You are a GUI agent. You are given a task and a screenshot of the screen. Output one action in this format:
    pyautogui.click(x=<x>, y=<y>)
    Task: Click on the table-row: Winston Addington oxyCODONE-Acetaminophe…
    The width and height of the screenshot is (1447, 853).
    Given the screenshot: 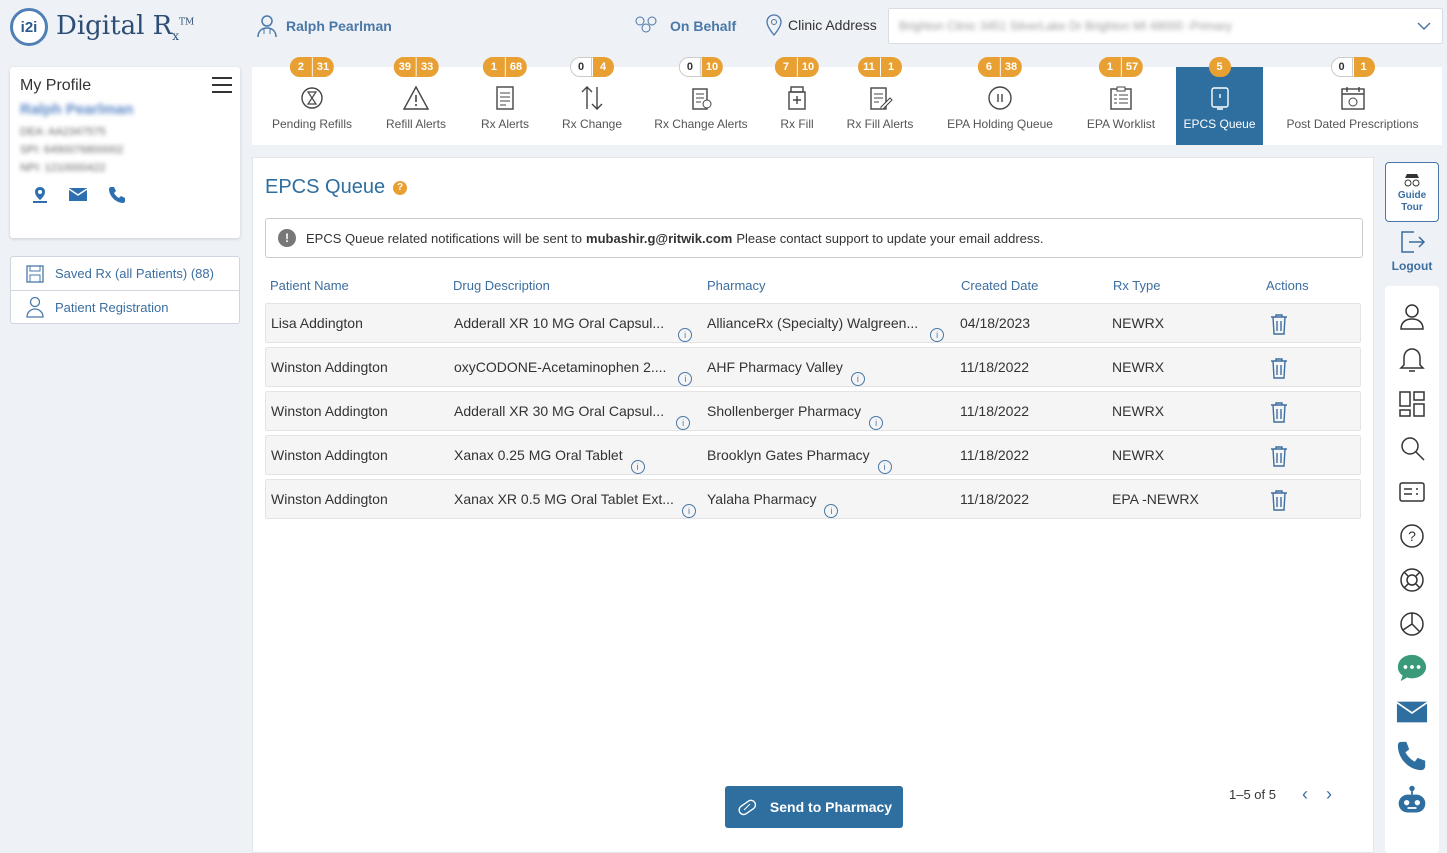 What is the action you would take?
    pyautogui.click(x=813, y=367)
    